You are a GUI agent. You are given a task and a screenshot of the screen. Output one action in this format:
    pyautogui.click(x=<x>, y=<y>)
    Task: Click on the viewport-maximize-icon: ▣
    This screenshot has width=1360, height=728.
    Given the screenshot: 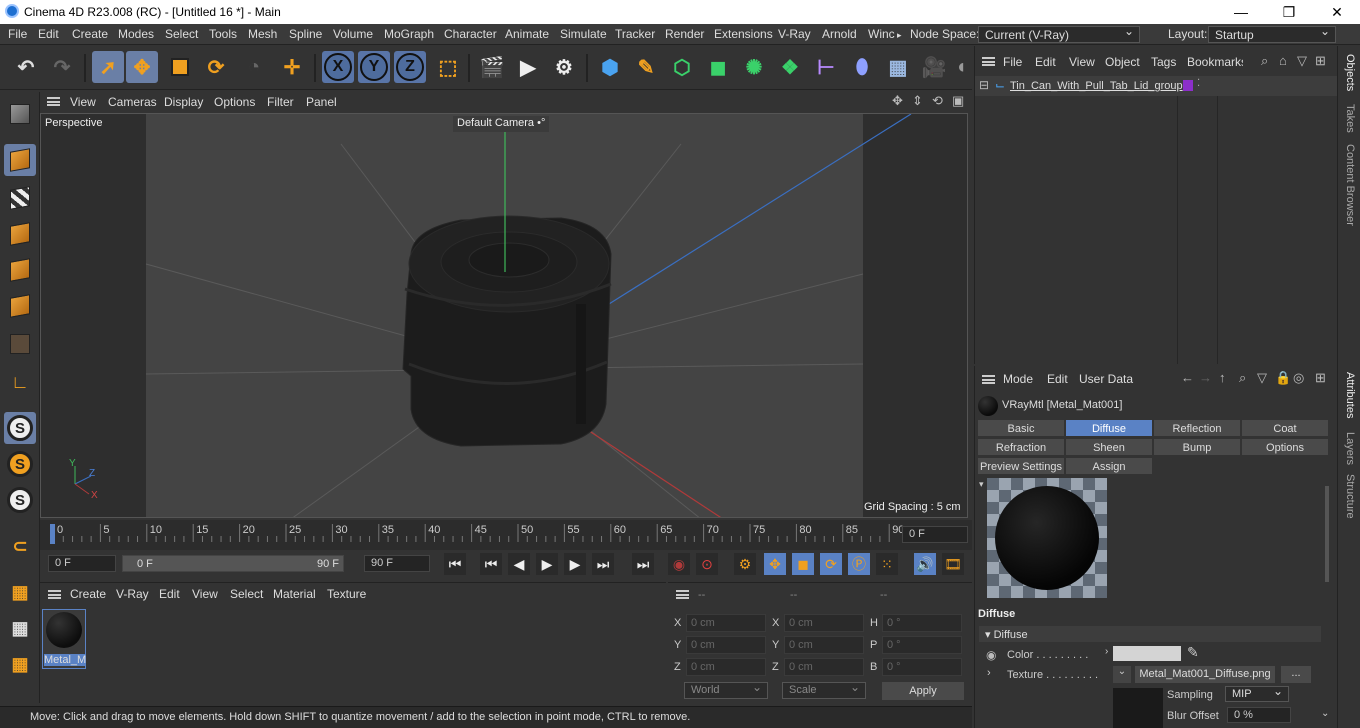 What is the action you would take?
    pyautogui.click(x=958, y=101)
    